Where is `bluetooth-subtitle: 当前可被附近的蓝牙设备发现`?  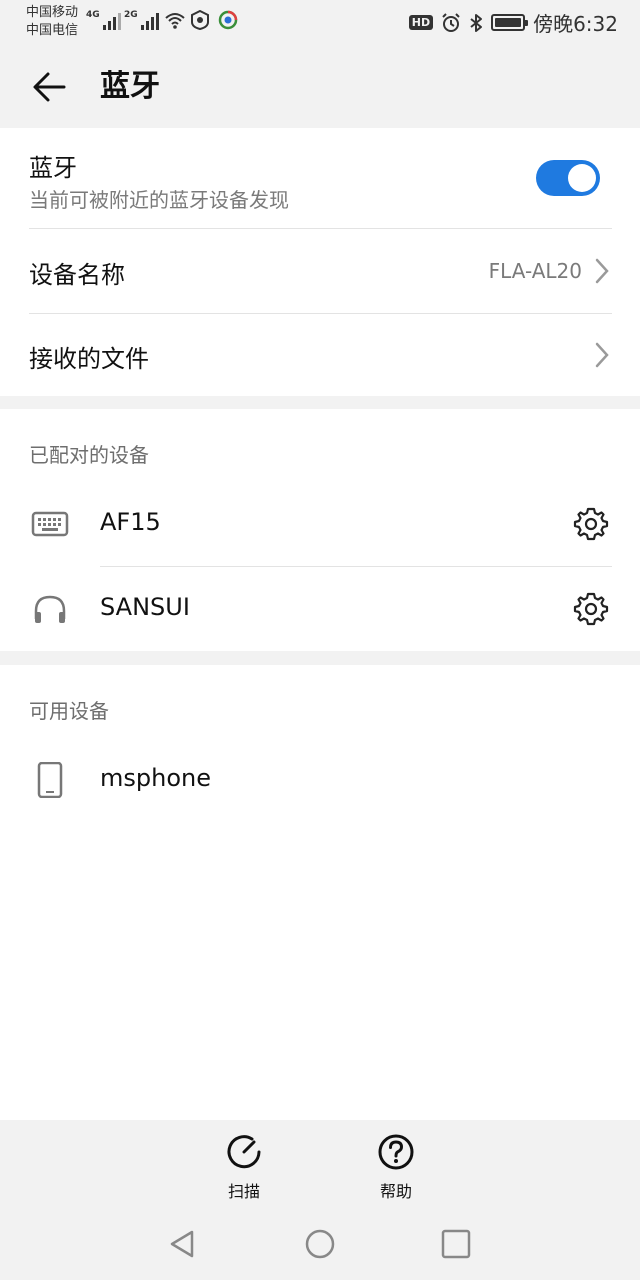
bluetooth-subtitle: 当前可被附近的蓝牙设备发现 is located at coordinates (159, 200).